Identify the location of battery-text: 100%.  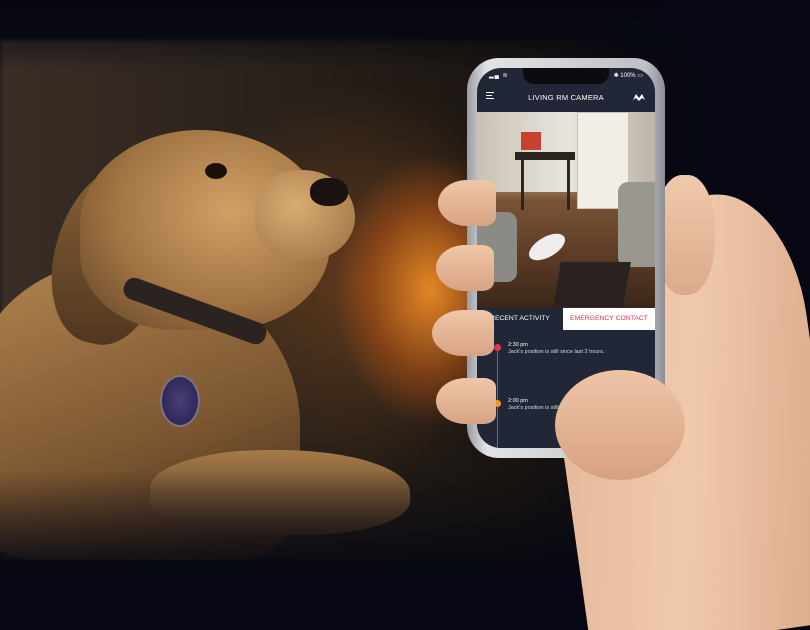
(628, 76).